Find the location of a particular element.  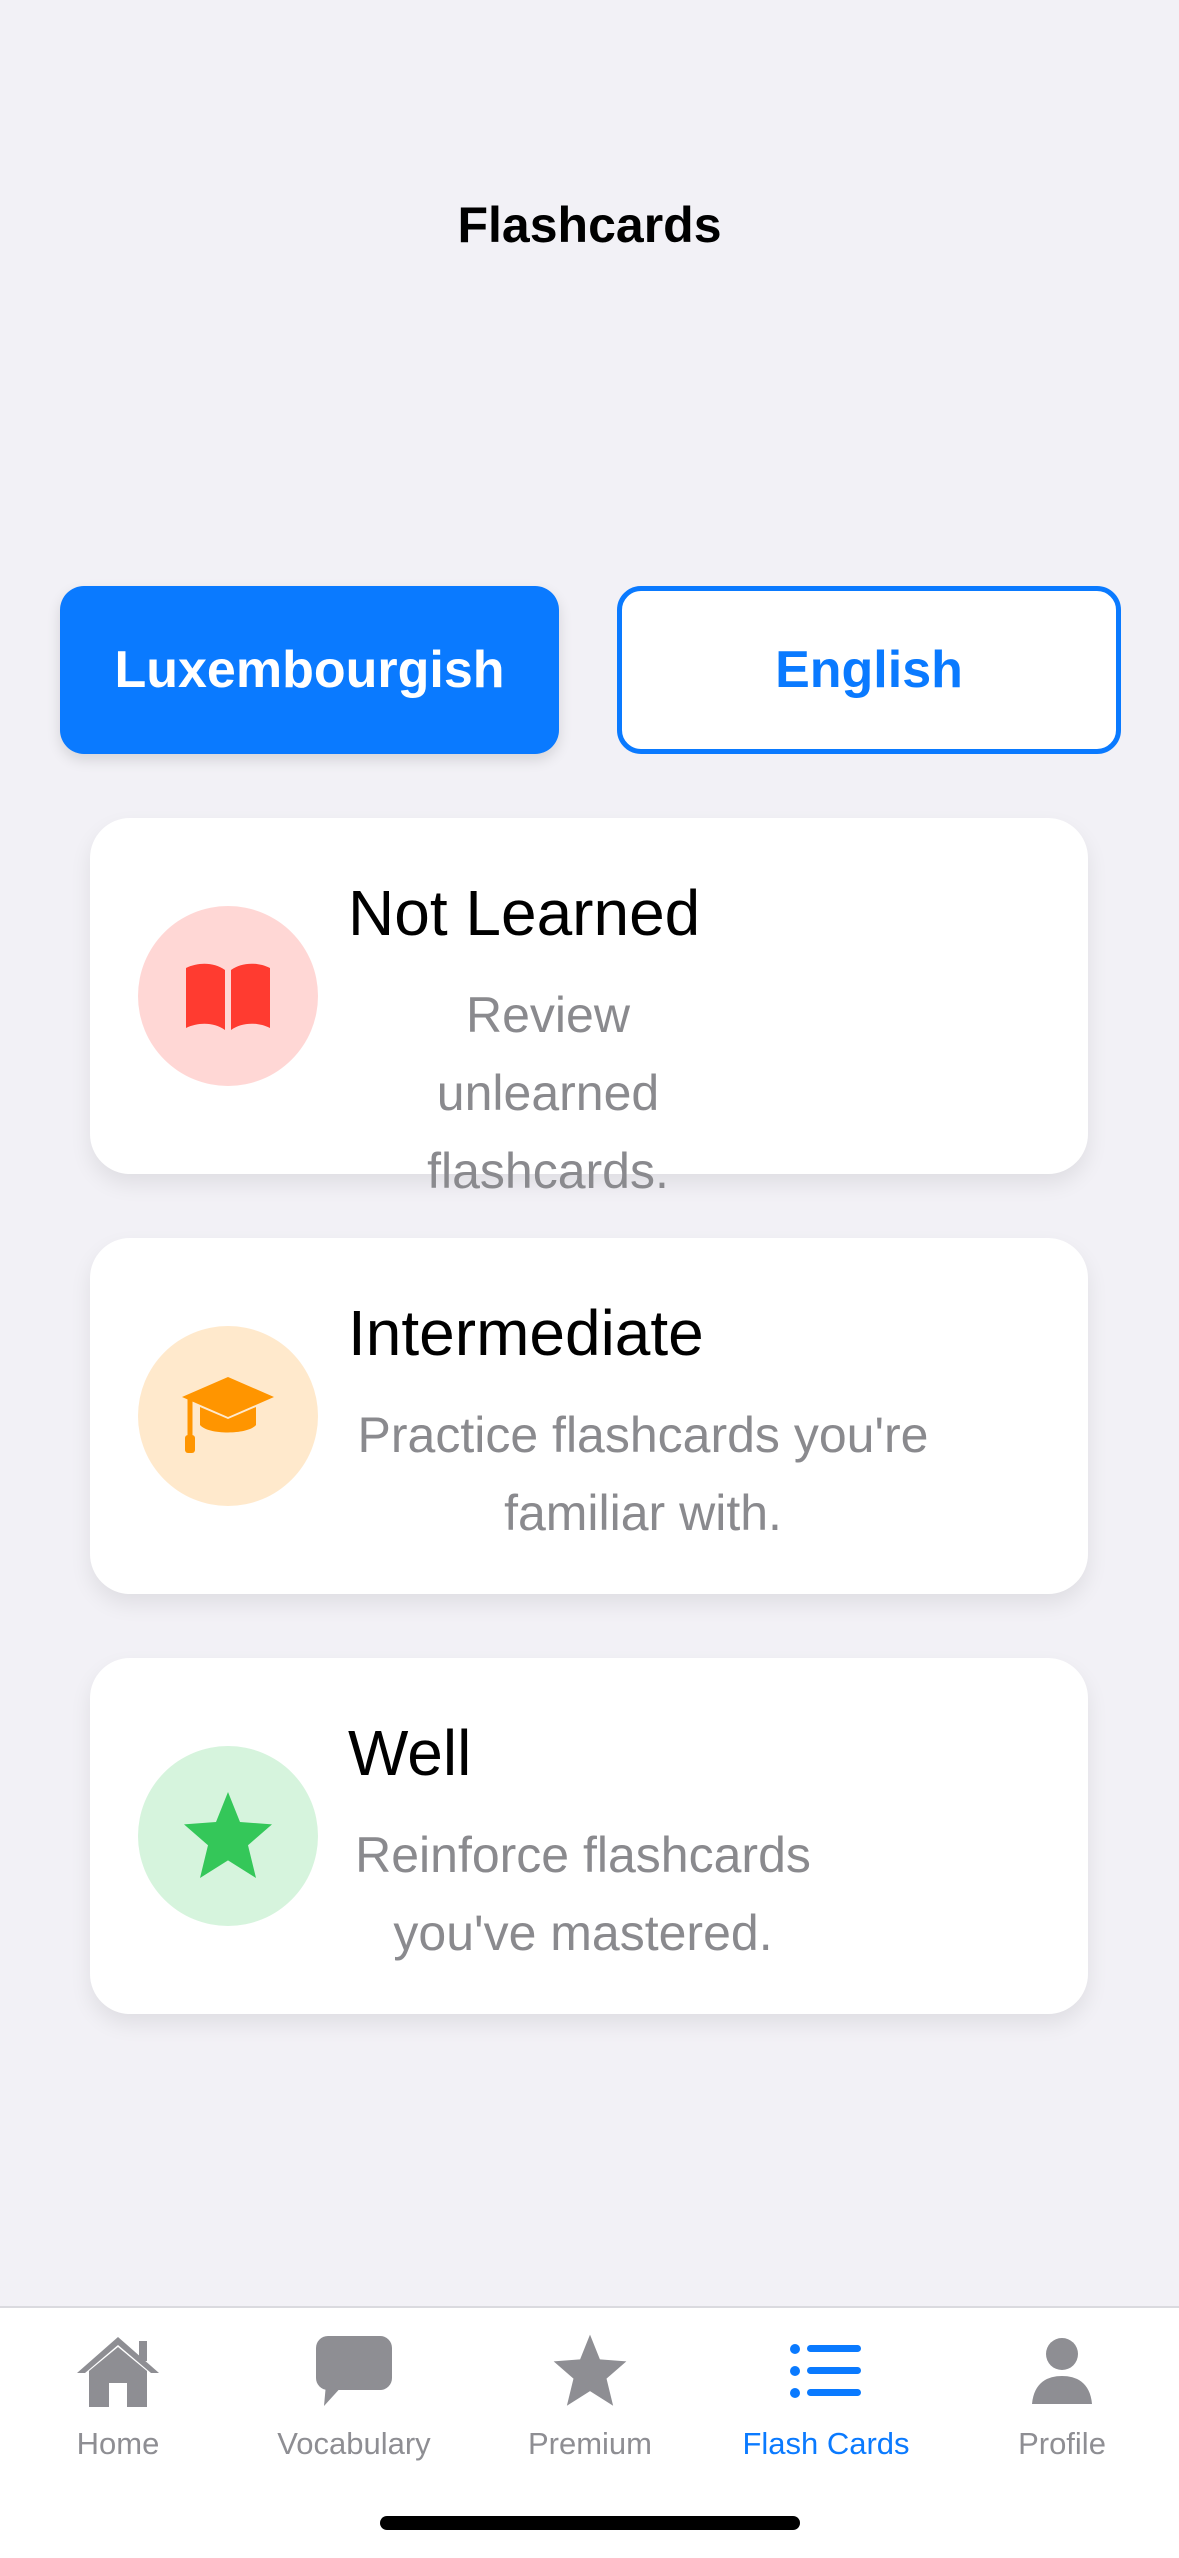

house-icon is located at coordinates (118, 2371).